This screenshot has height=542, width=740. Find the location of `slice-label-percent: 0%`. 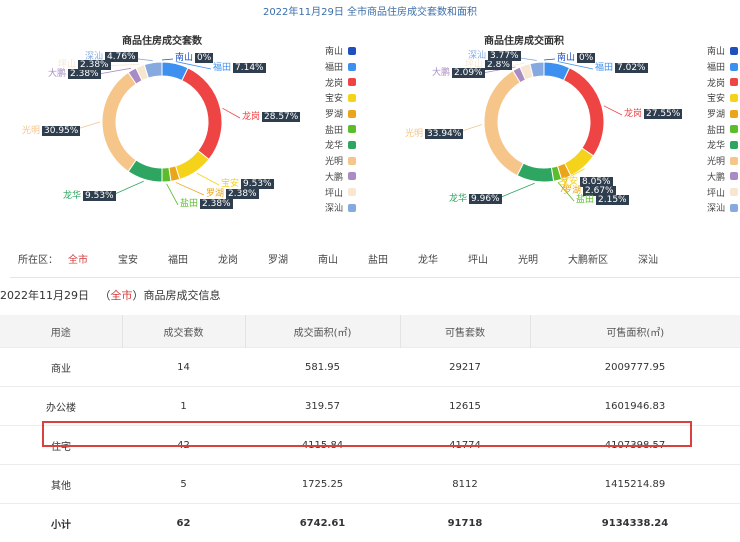

slice-label-percent: 0% is located at coordinates (204, 58).